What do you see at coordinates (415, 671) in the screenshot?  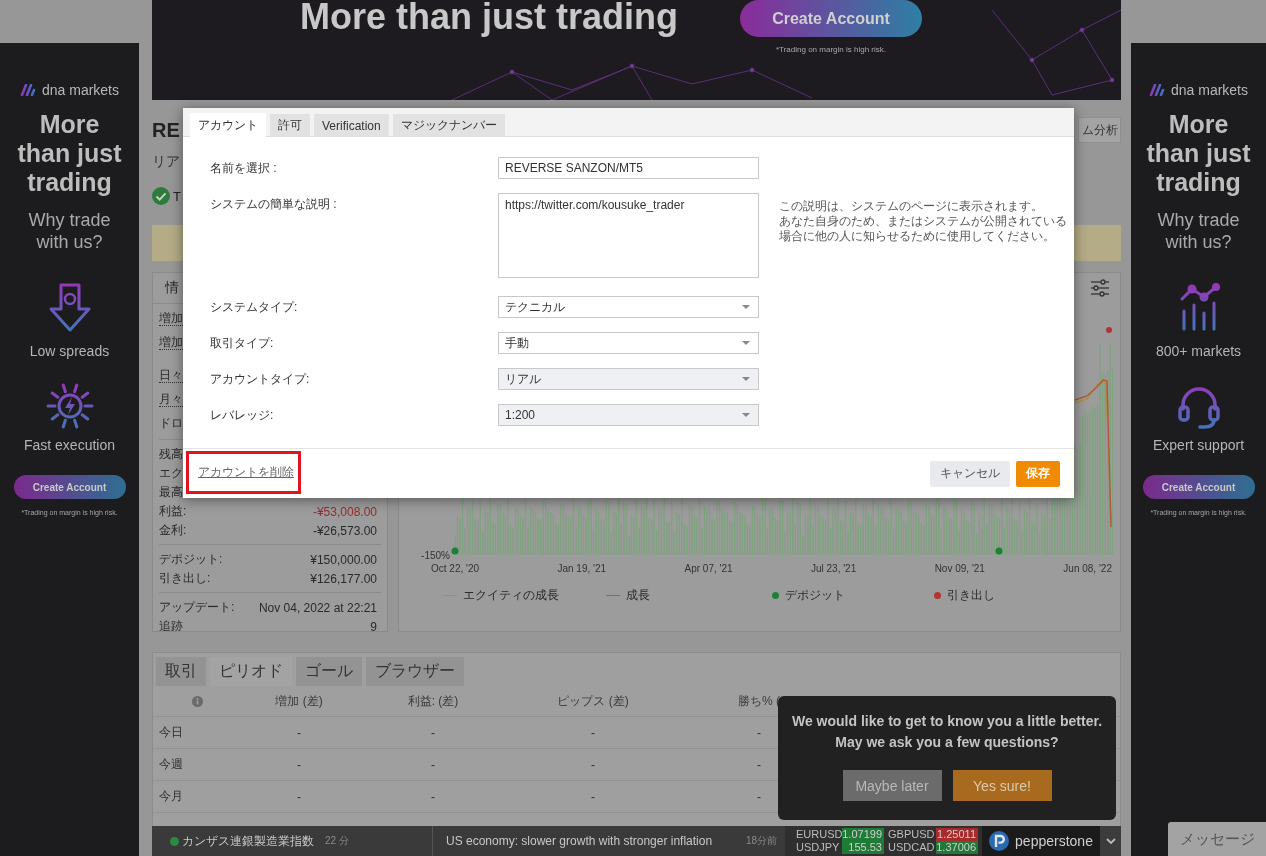 I see `tab: ブラウザー` at bounding box center [415, 671].